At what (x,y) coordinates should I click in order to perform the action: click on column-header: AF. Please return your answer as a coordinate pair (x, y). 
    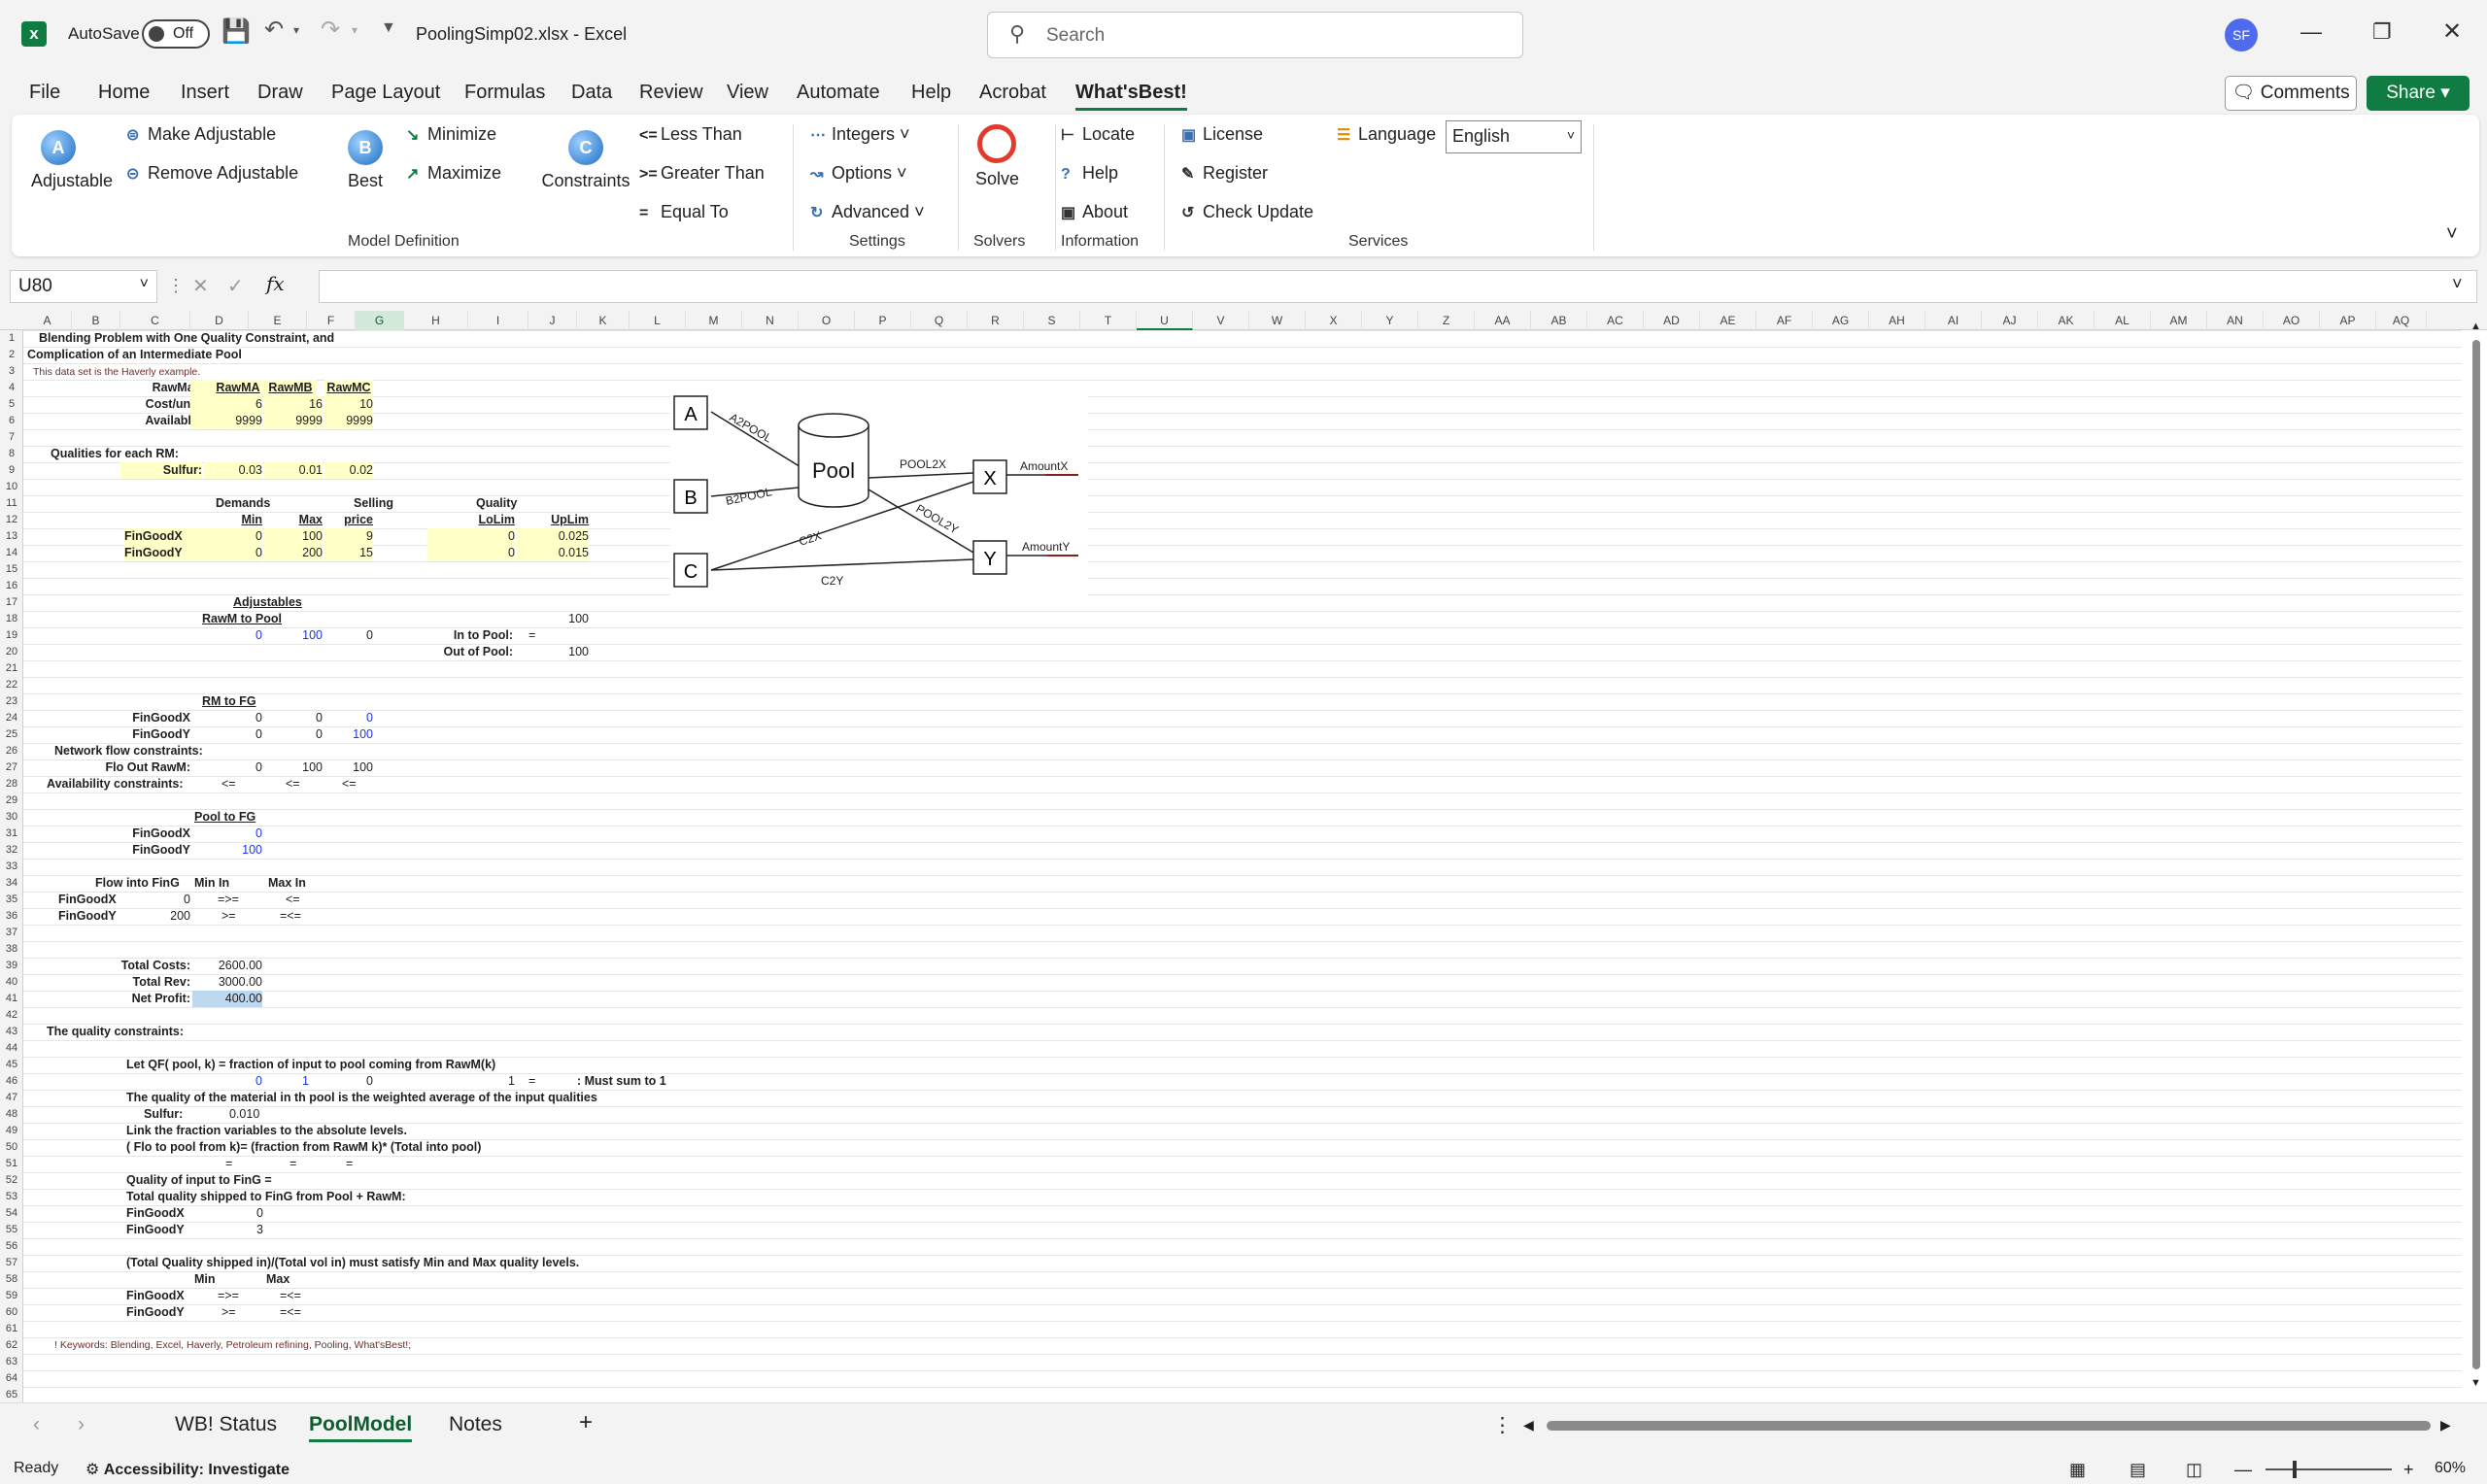
    Looking at the image, I should click on (1784, 320).